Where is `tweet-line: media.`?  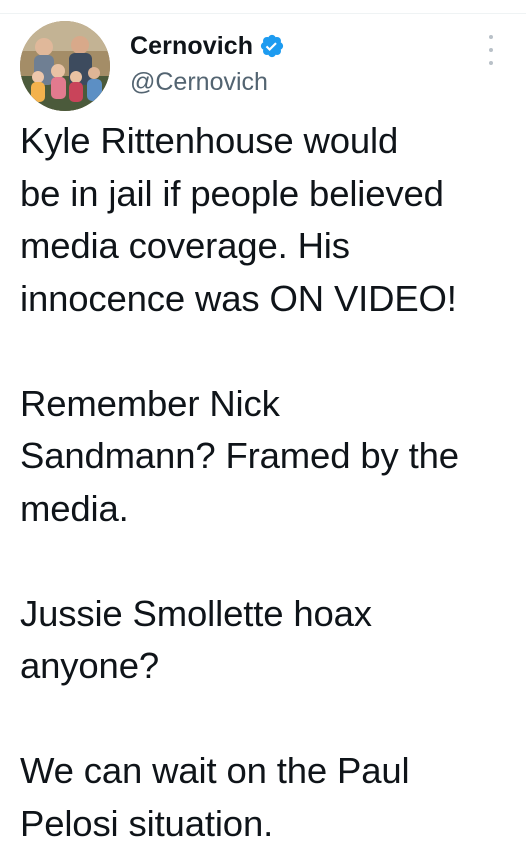 tweet-line: media. is located at coordinates (268, 509).